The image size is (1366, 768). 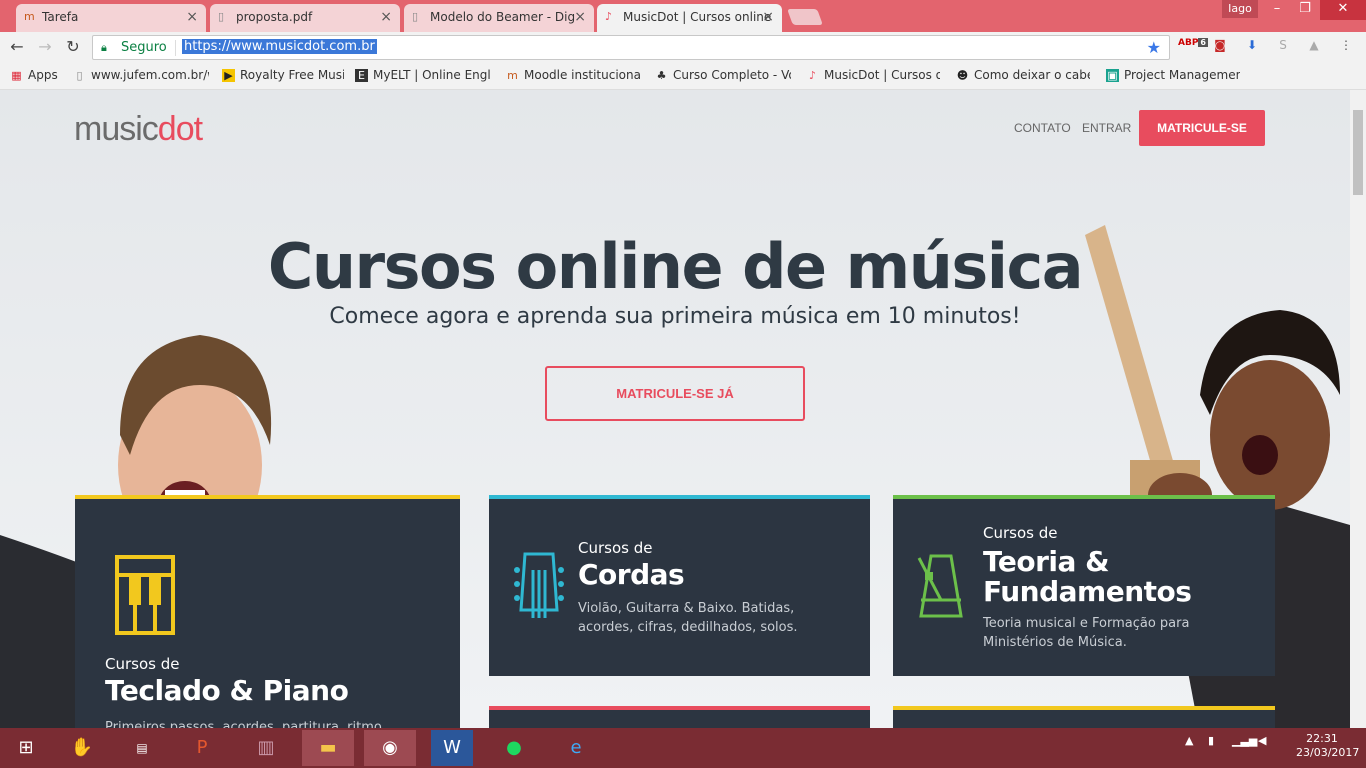 I want to click on card-kicker: Cursos de, so click(x=142, y=664).